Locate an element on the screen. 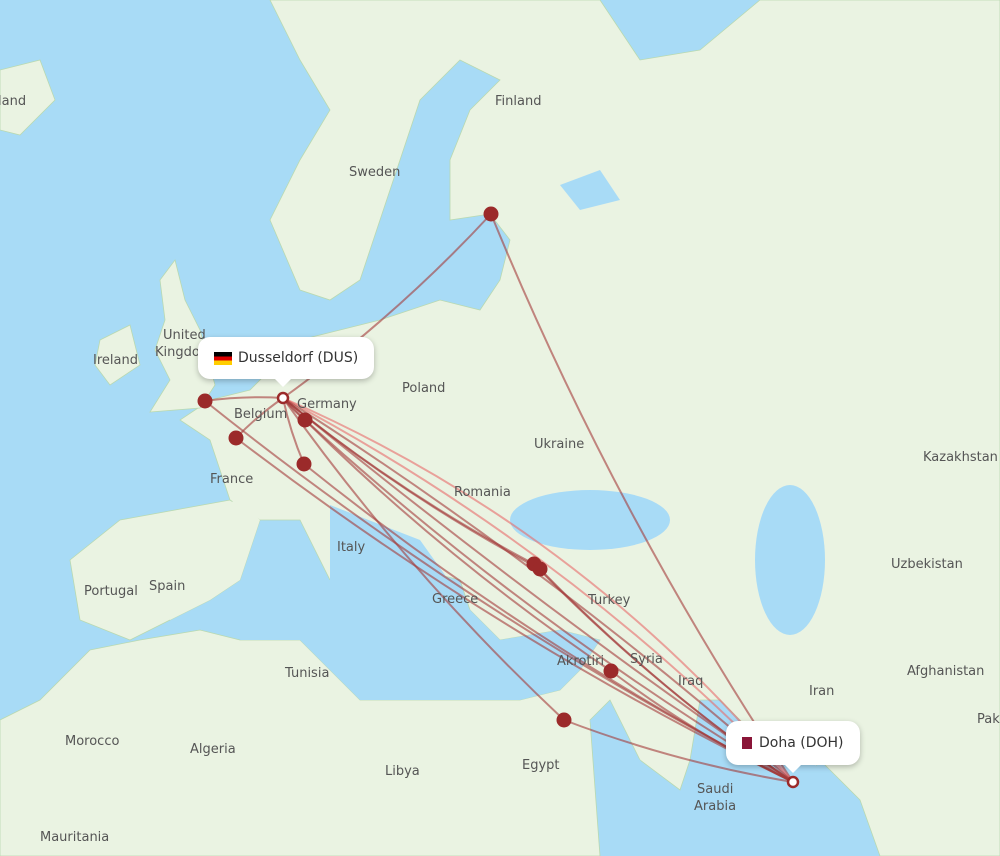 This screenshot has height=856, width=1000. label-kazakhstan: Kazakhstan is located at coordinates (960, 457).